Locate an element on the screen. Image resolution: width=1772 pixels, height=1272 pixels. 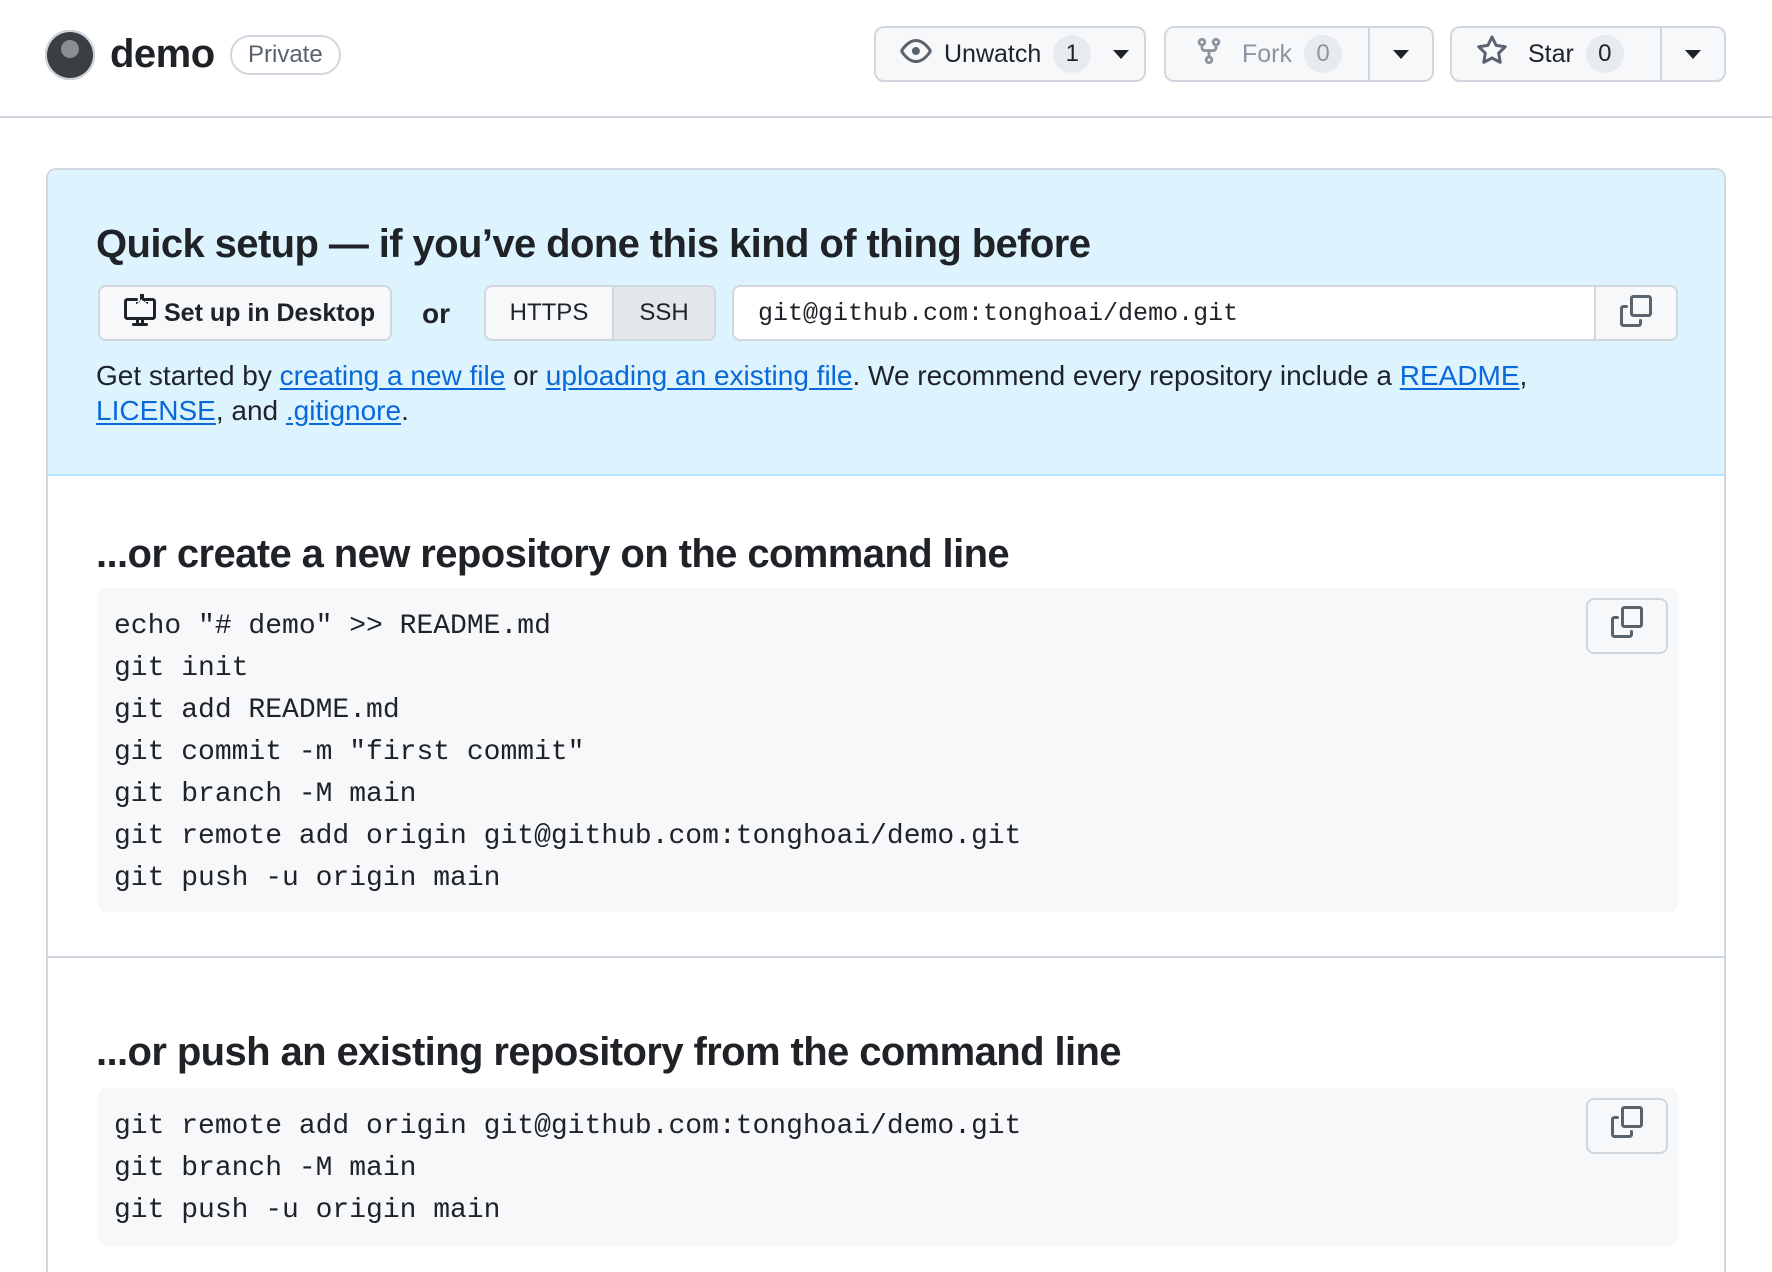
star-button: Star 0 is located at coordinates (1556, 54).